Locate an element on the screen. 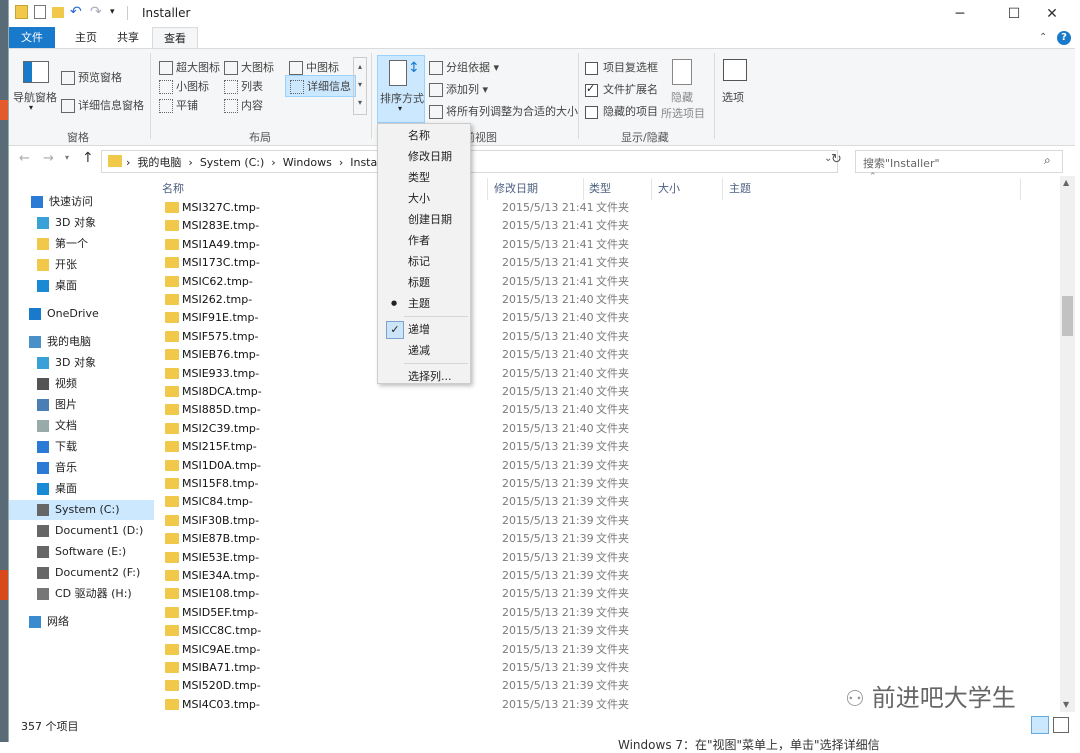 The width and height of the screenshot is (1080, 753). file-row: MSI2C39.tmp- 2015/5/13 21:40 文件夹 is located at coordinates (405, 429).